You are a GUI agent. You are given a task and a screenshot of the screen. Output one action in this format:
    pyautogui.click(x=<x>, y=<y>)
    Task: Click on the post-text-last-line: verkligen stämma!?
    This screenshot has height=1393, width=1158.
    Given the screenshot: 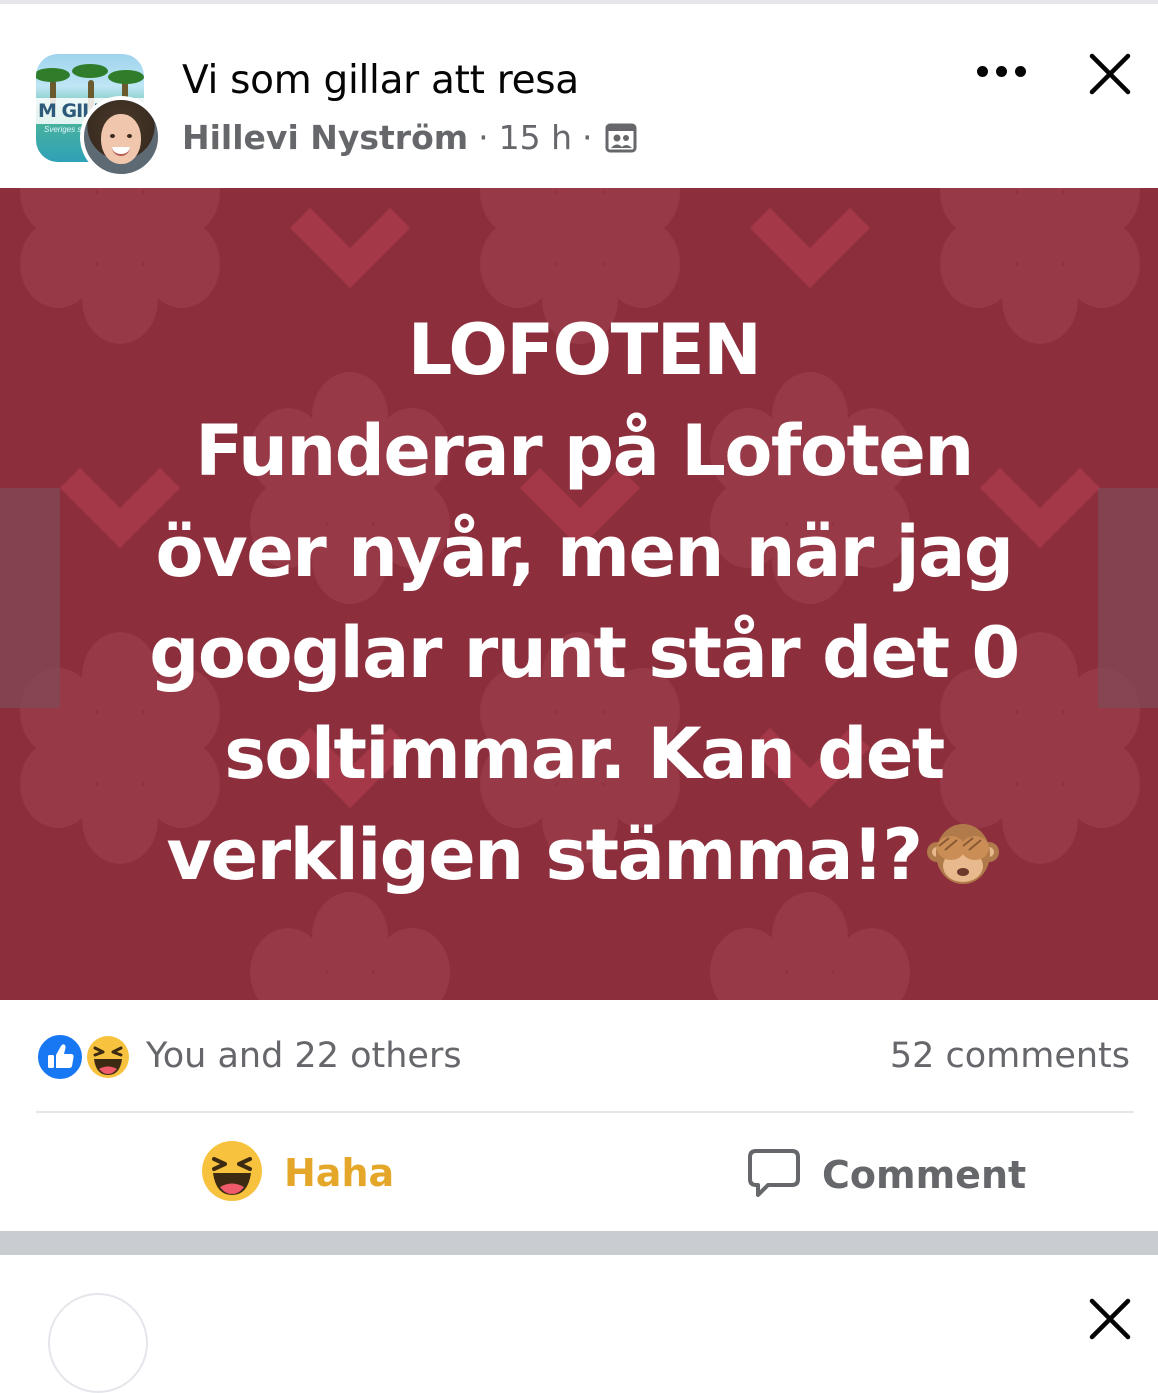 What is the action you would take?
    pyautogui.click(x=584, y=855)
    